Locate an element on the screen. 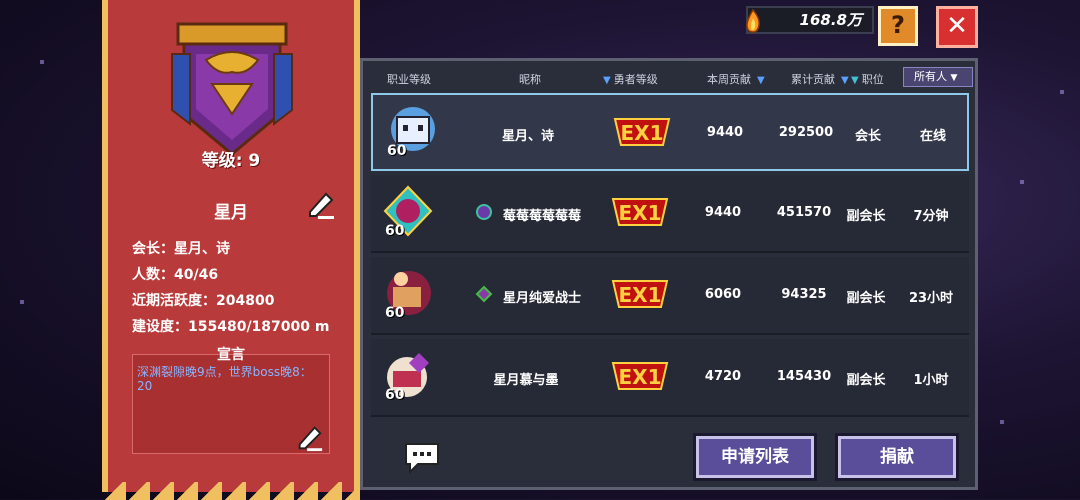  close-button: ✕ is located at coordinates (957, 27).